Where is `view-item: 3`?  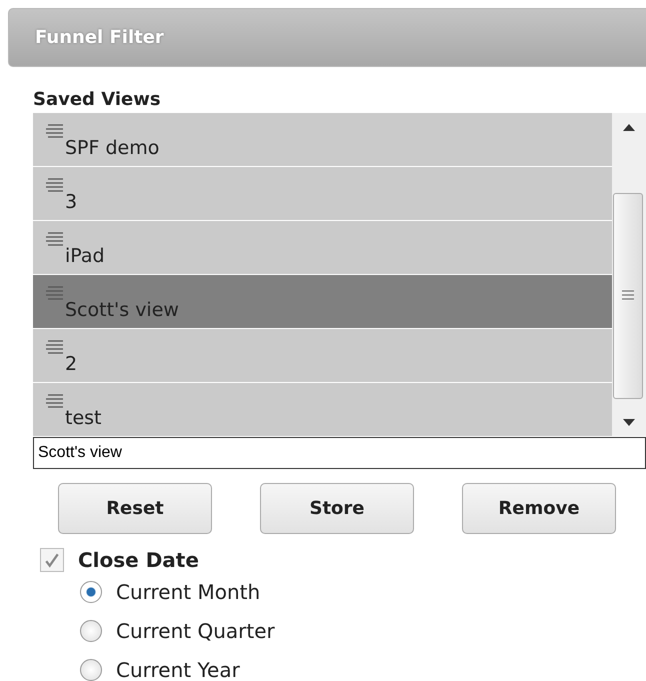 view-item: 3 is located at coordinates (322, 193).